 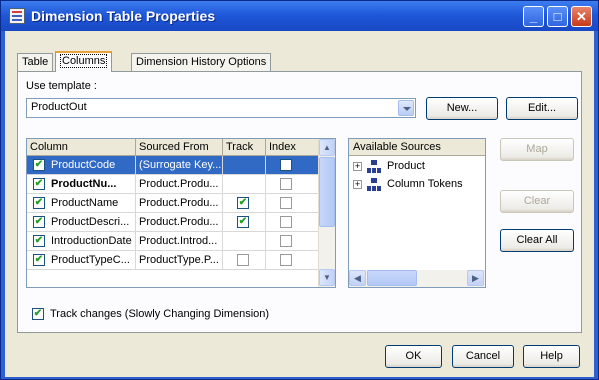 I want to click on grid-vertical-scrollbar: ▲ ▼, so click(x=326, y=213).